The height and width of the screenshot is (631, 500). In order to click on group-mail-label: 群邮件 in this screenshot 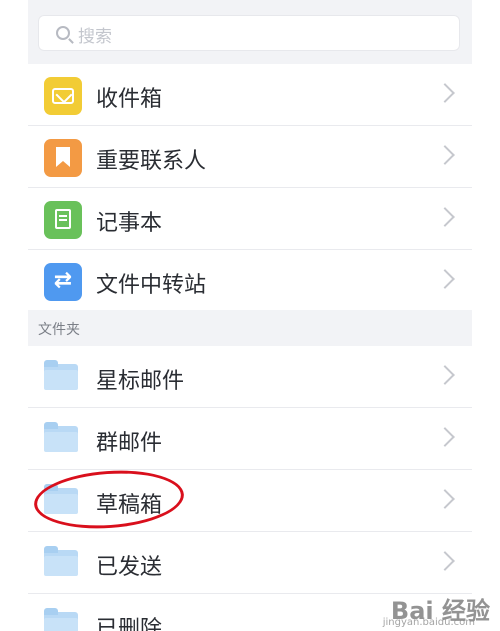, I will do `click(129, 443)`.